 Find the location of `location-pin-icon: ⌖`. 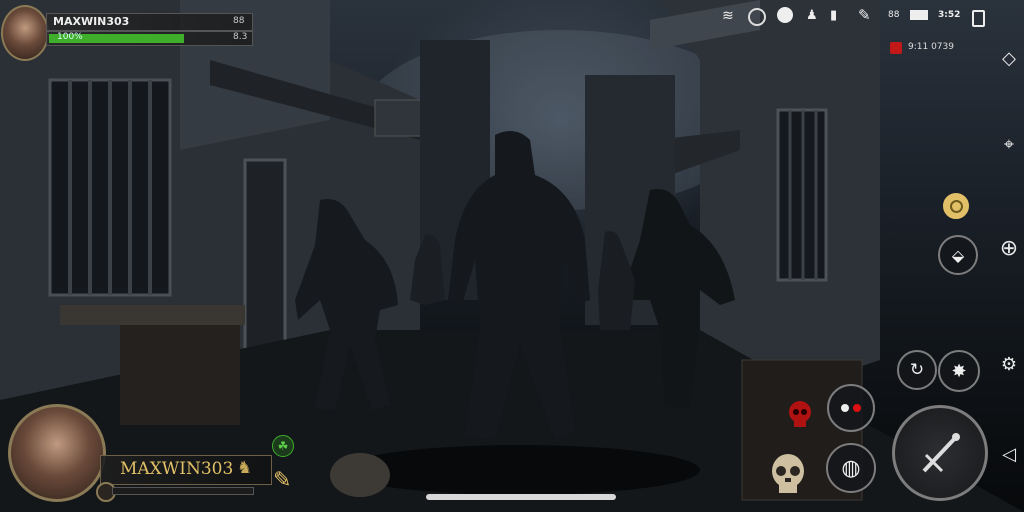

location-pin-icon: ⌖ is located at coordinates (1009, 145).